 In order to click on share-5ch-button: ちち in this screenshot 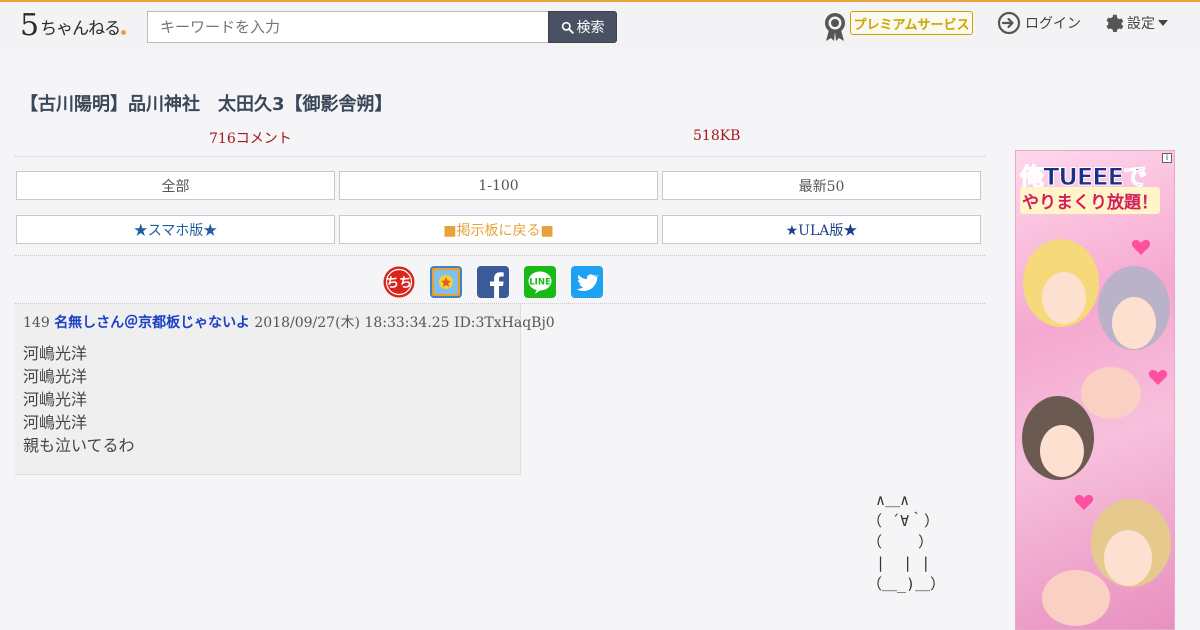, I will do `click(399, 282)`.